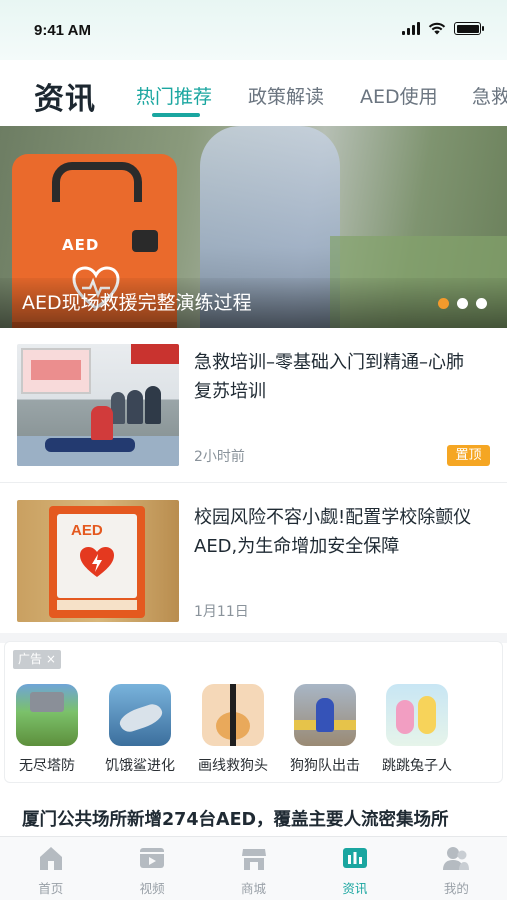 The width and height of the screenshot is (507, 900). I want to click on news-title: 厦门公共场所新增274台AED，覆盖主要人流密集场所, so click(235, 818).